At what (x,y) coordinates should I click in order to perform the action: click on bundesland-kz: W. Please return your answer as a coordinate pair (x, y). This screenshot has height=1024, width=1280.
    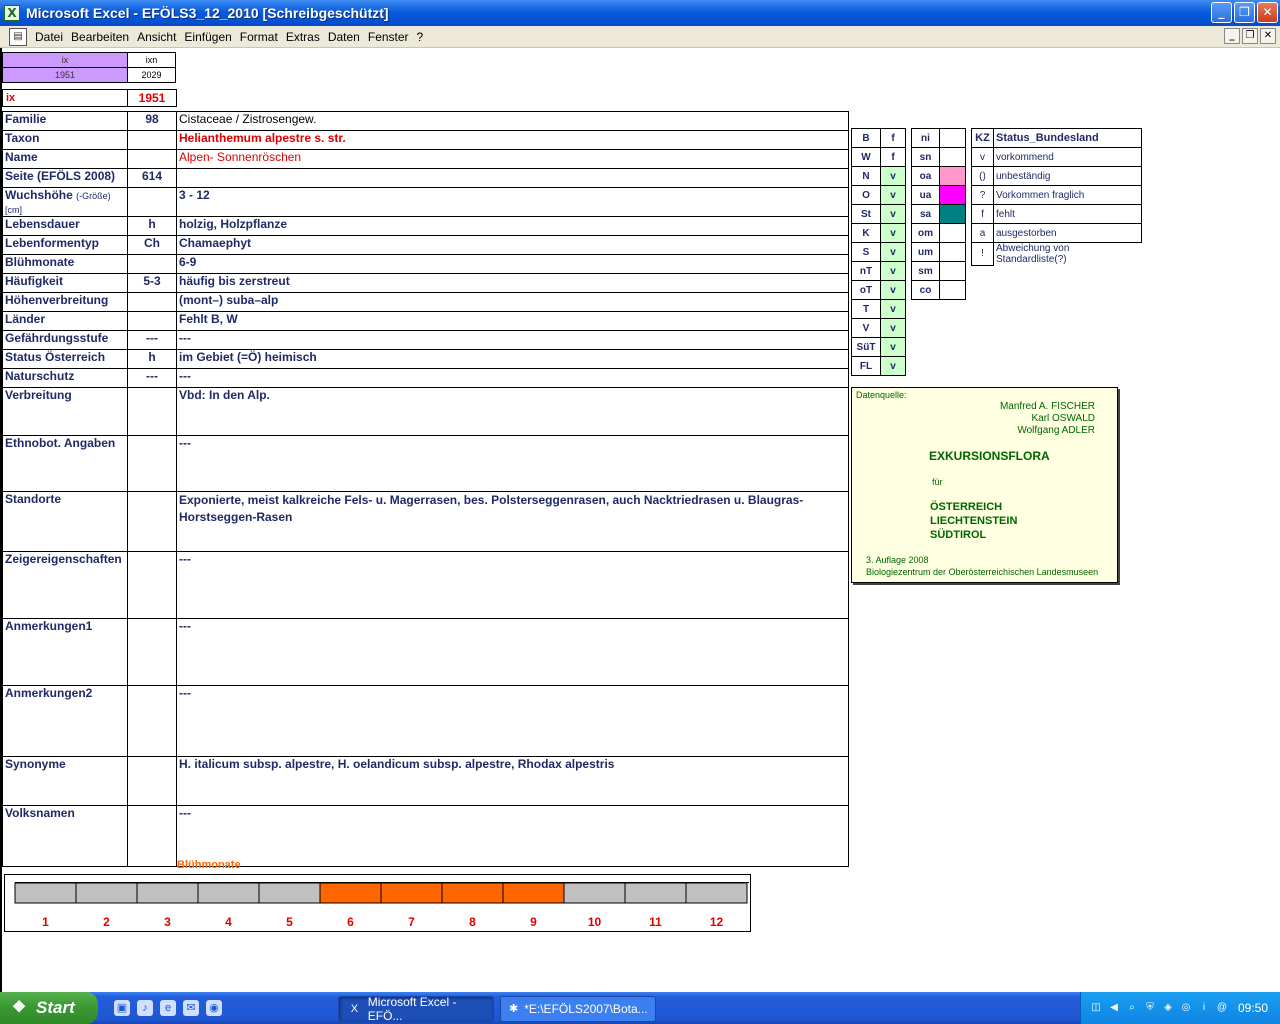
    Looking at the image, I should click on (866, 157).